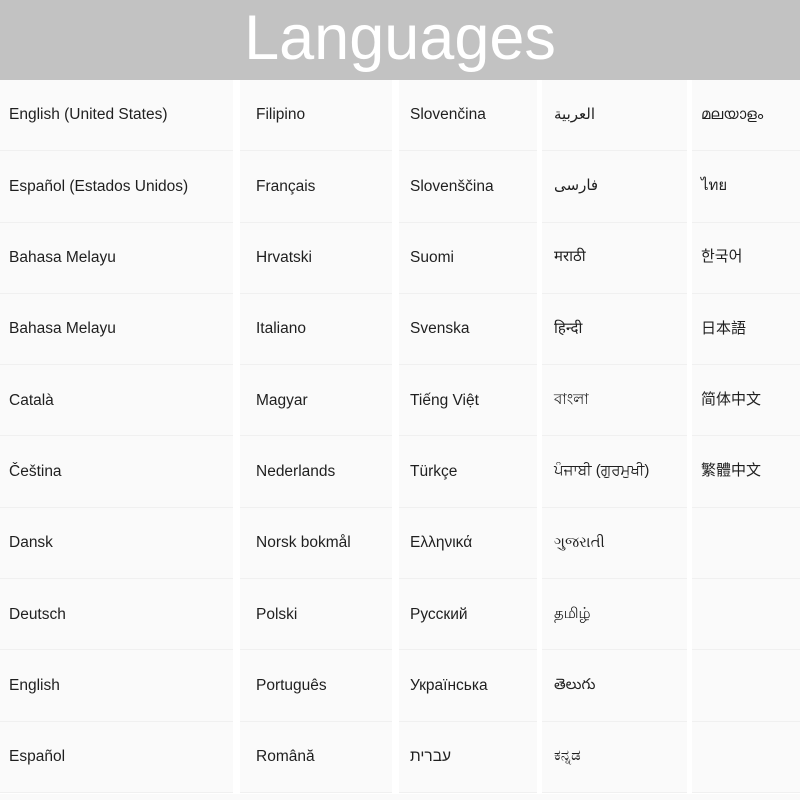  What do you see at coordinates (316, 116) in the screenshot?
I see `language-cell: Filipino` at bounding box center [316, 116].